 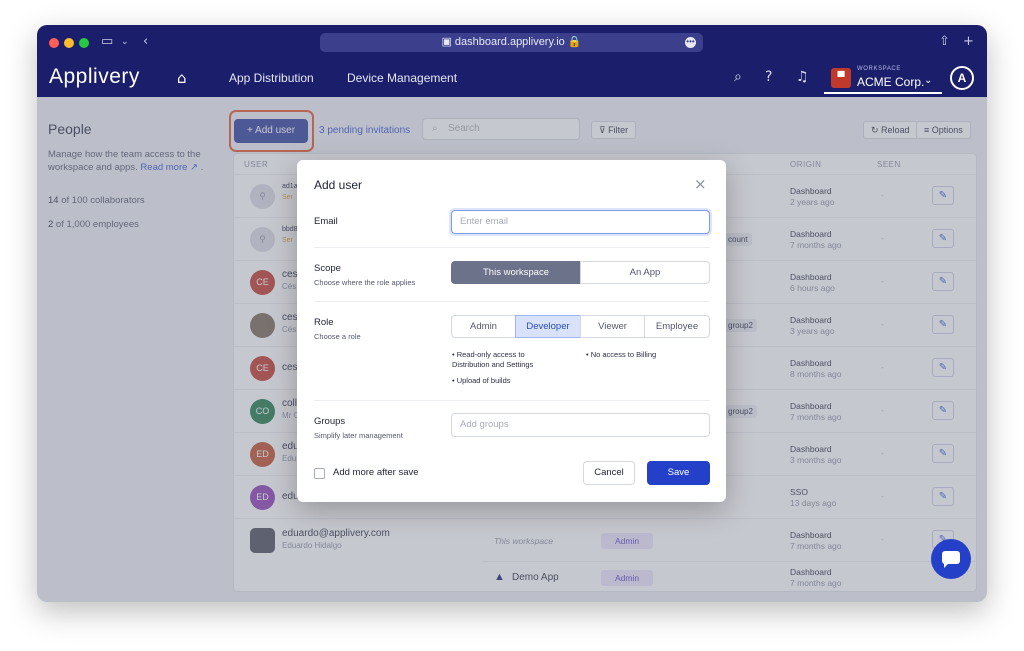 I want to click on workspace-logo: ▀, so click(x=841, y=78).